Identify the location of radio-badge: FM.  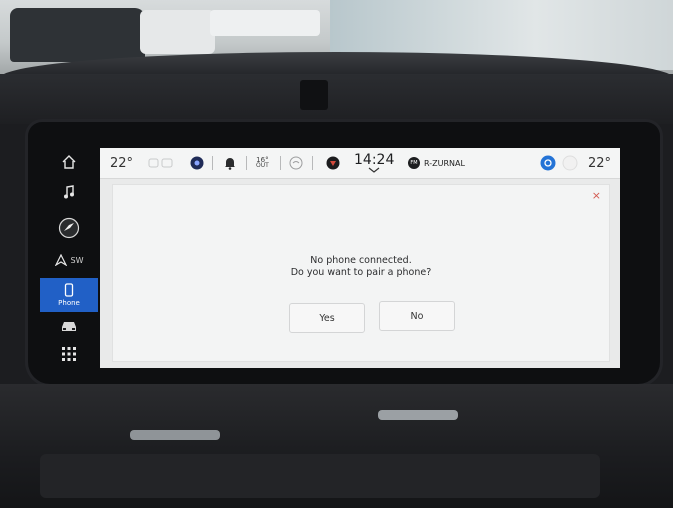
(414, 163).